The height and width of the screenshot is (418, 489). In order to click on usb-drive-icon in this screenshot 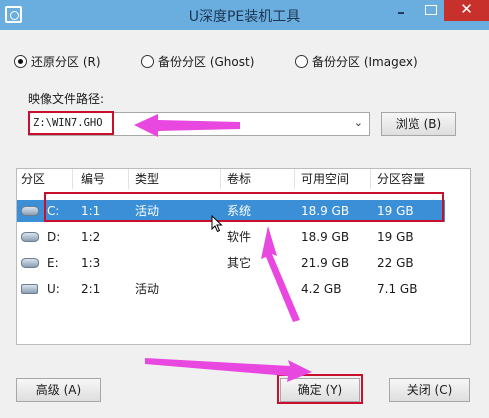, I will do `click(29, 289)`.